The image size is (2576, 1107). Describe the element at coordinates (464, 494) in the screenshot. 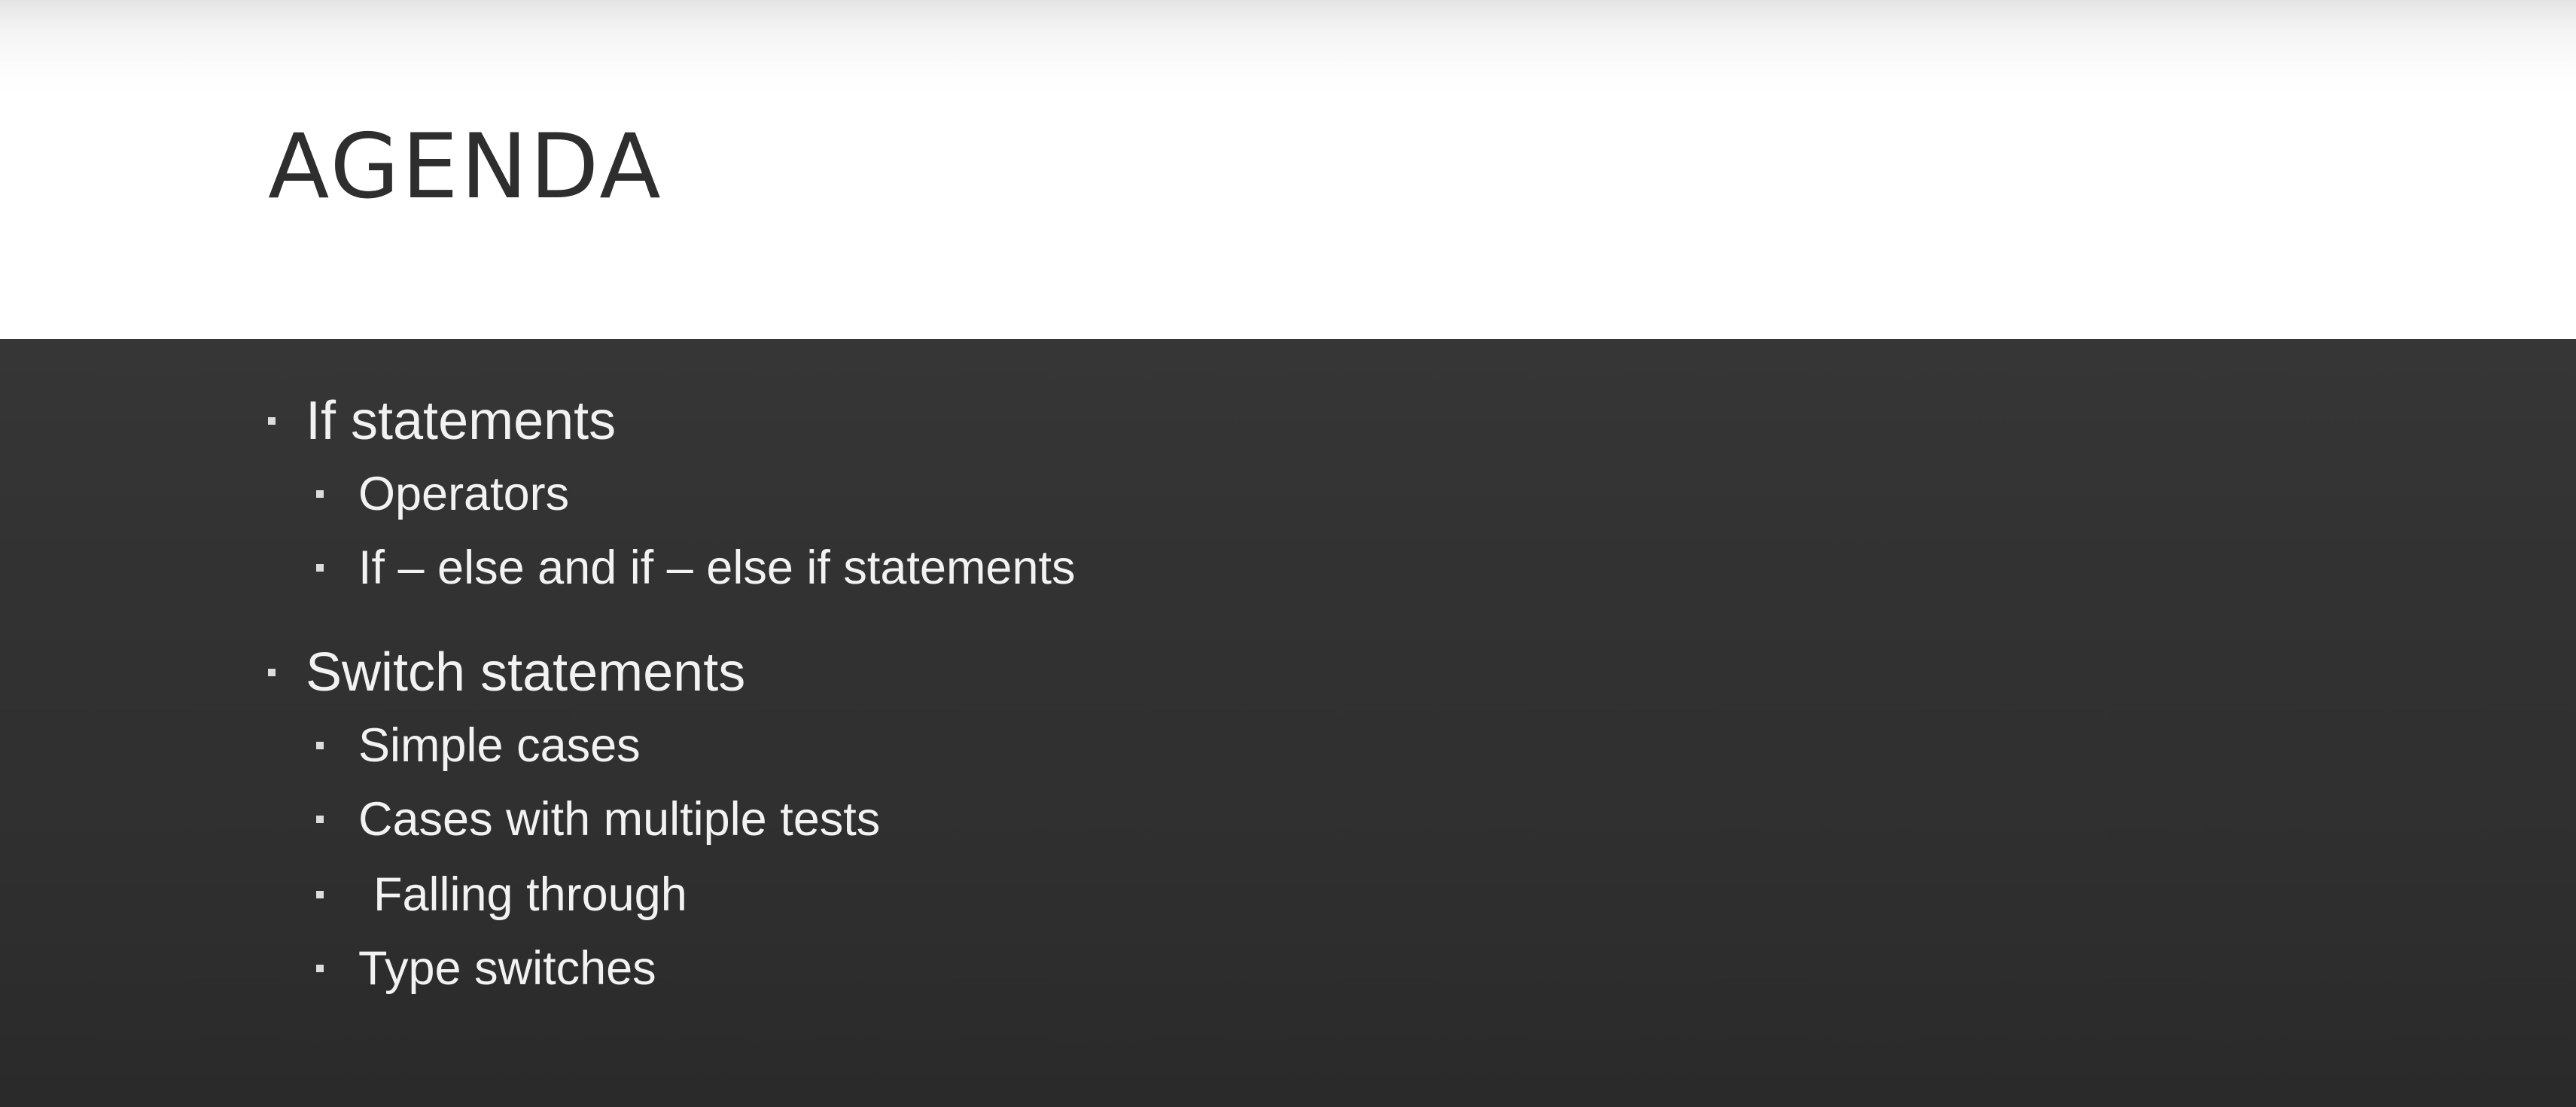

I see `agenda-subitem-label: Operators` at that location.